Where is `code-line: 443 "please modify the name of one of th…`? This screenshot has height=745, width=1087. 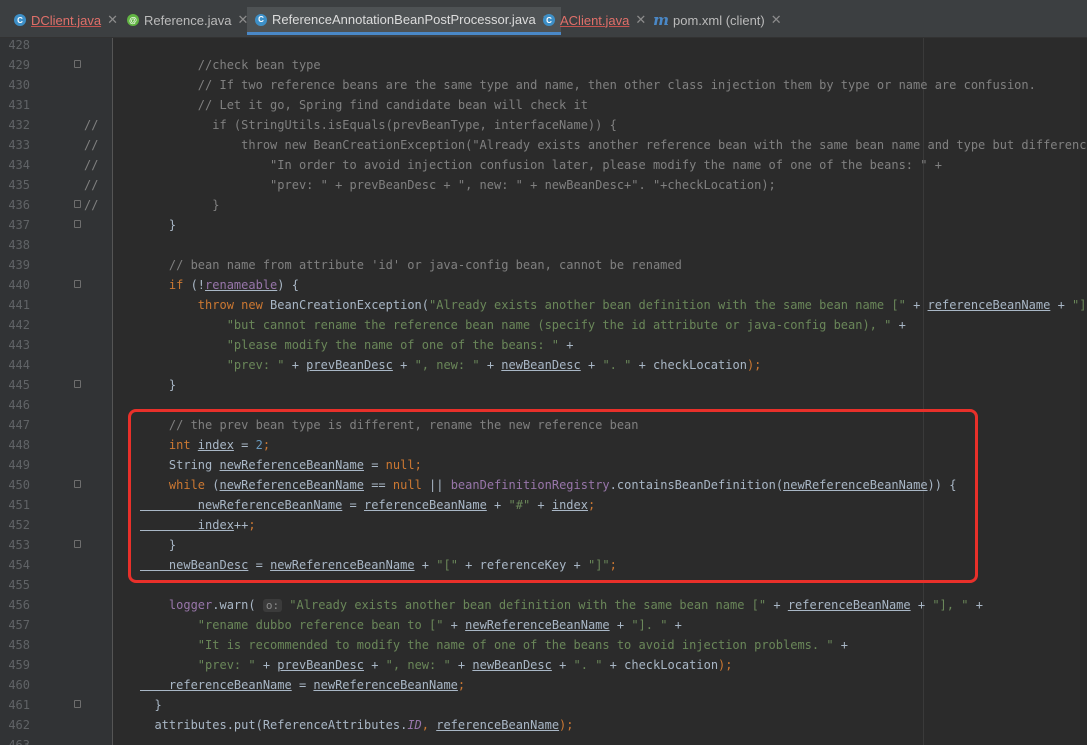 code-line: 443 "please modify the name of one of th… is located at coordinates (543, 345).